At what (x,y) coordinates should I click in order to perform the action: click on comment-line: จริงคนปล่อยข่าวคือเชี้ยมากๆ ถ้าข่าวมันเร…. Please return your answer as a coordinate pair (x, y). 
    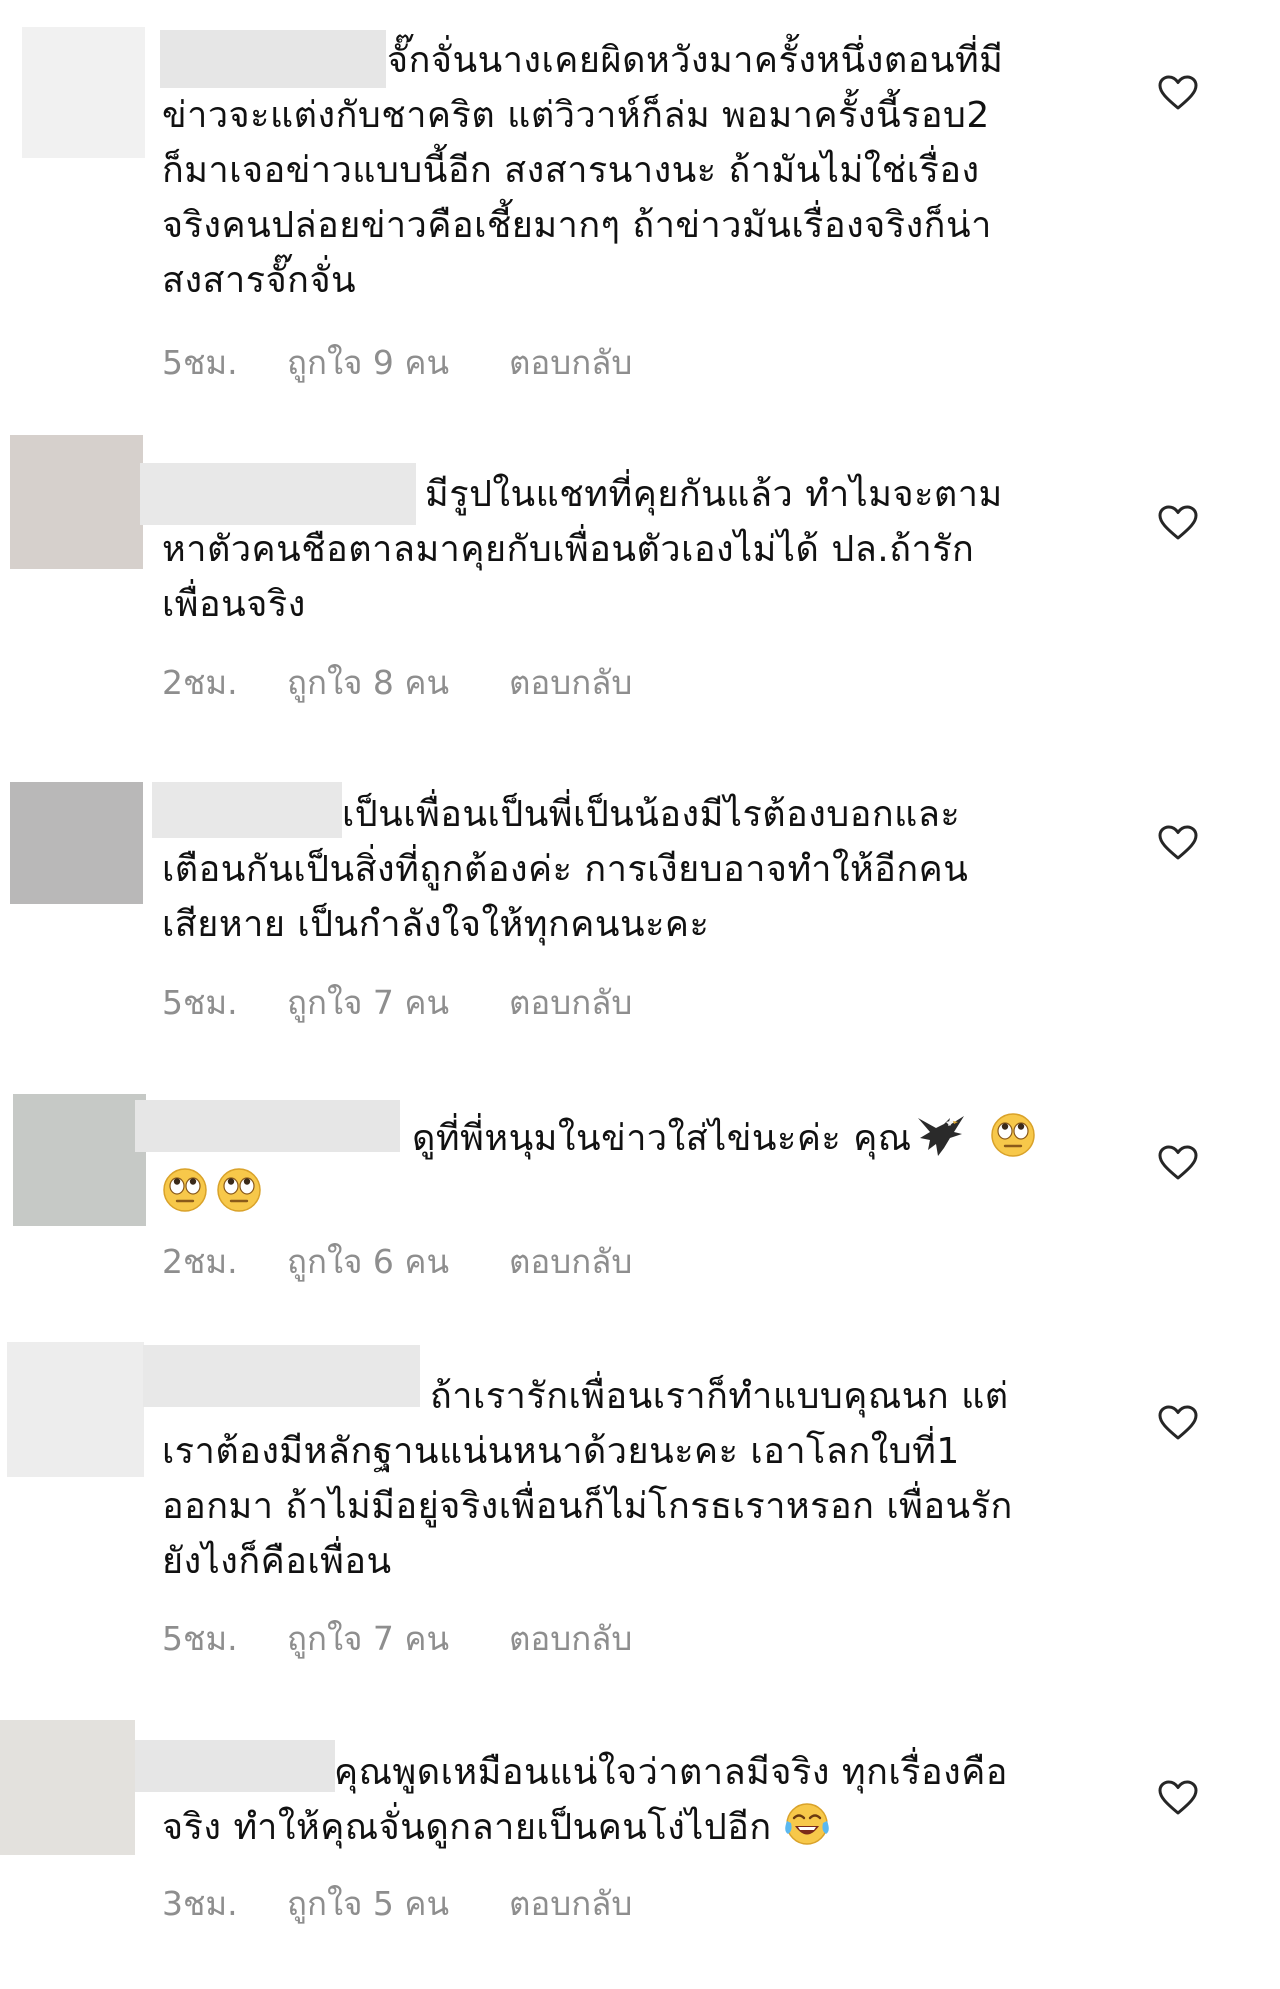
    Looking at the image, I should click on (577, 225).